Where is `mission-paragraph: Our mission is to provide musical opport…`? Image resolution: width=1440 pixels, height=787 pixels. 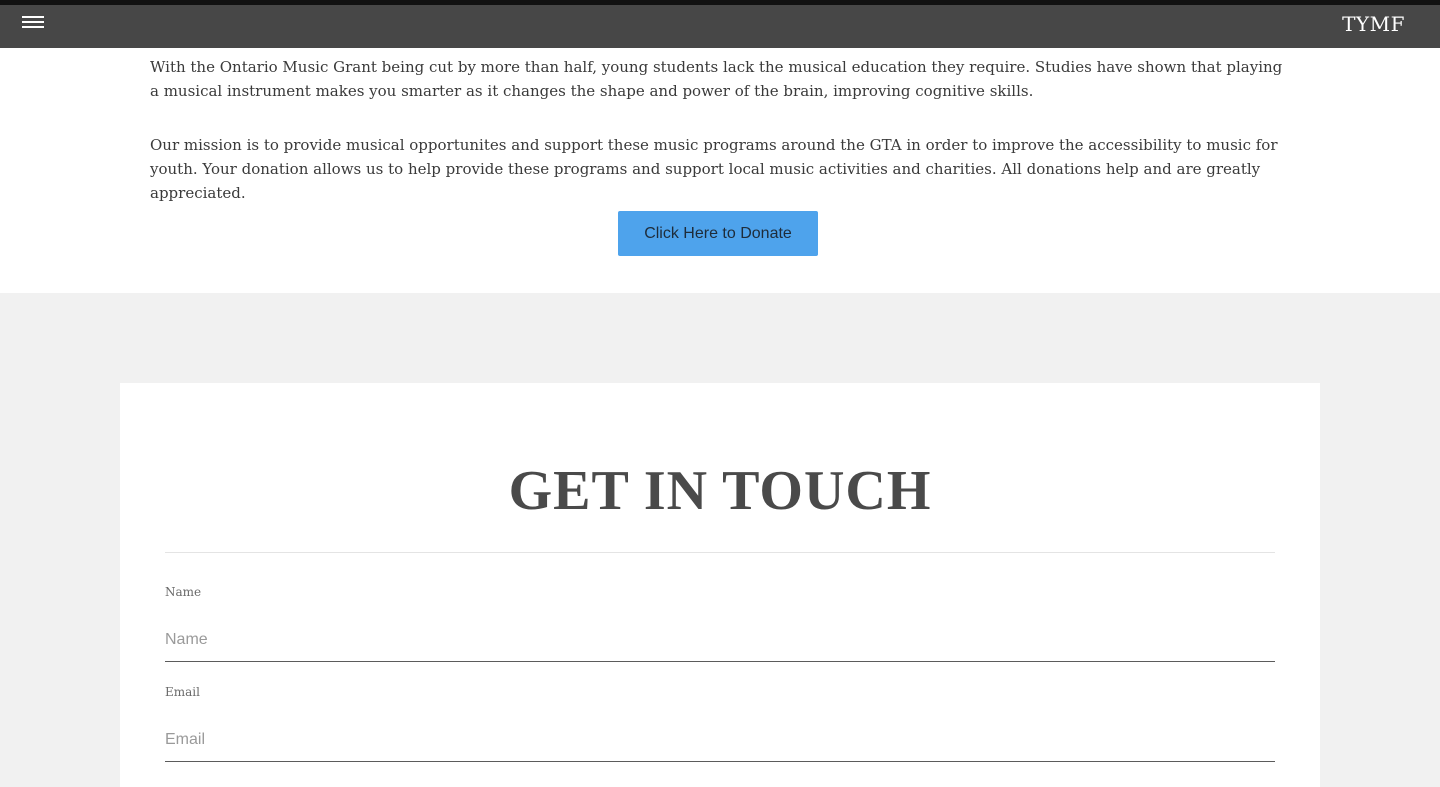
mission-paragraph: Our mission is to provide musical opport… is located at coordinates (714, 169).